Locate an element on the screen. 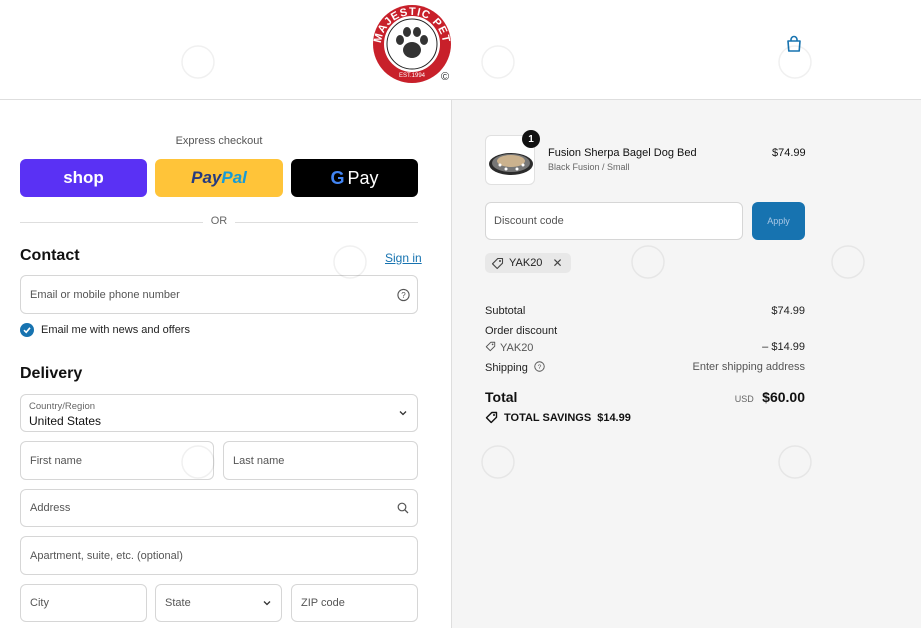 This screenshot has height=628, width=921. zip-placeholder: ZIP code is located at coordinates (323, 603).